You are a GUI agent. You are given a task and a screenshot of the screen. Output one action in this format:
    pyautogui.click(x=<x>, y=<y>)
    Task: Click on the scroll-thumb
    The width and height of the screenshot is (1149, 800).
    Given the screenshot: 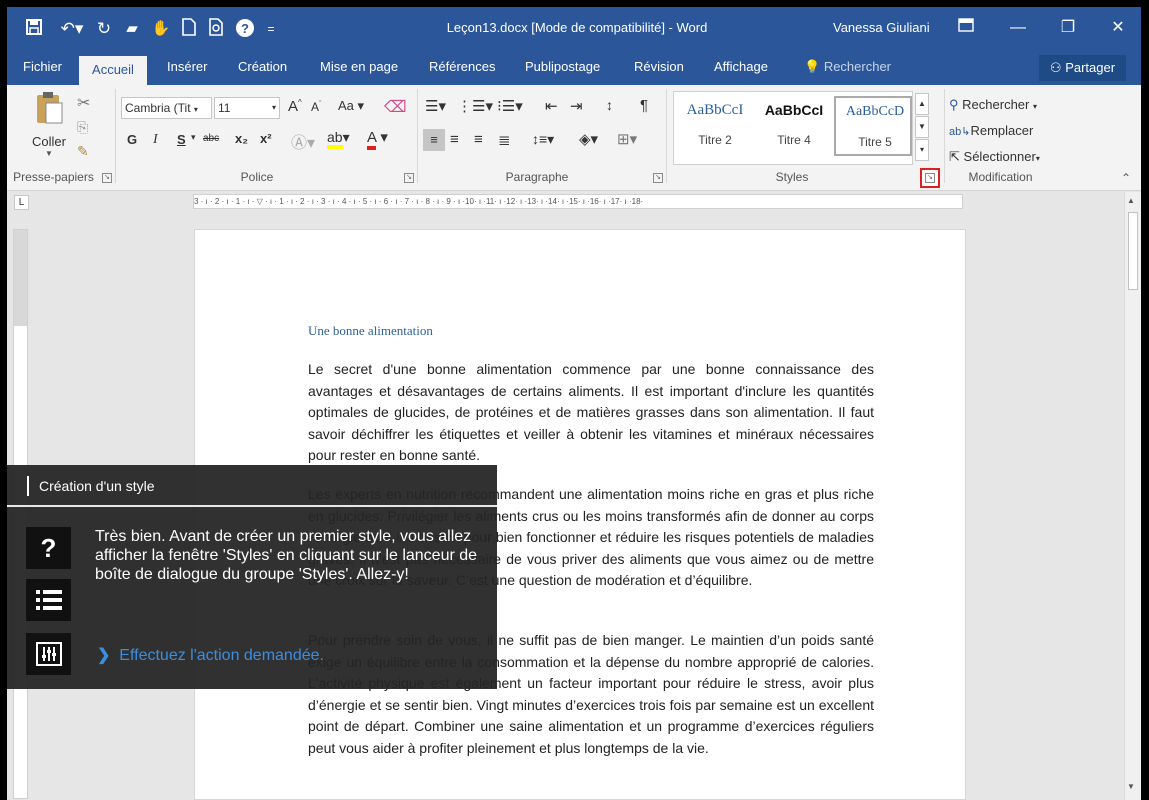 What is the action you would take?
    pyautogui.click(x=1133, y=251)
    